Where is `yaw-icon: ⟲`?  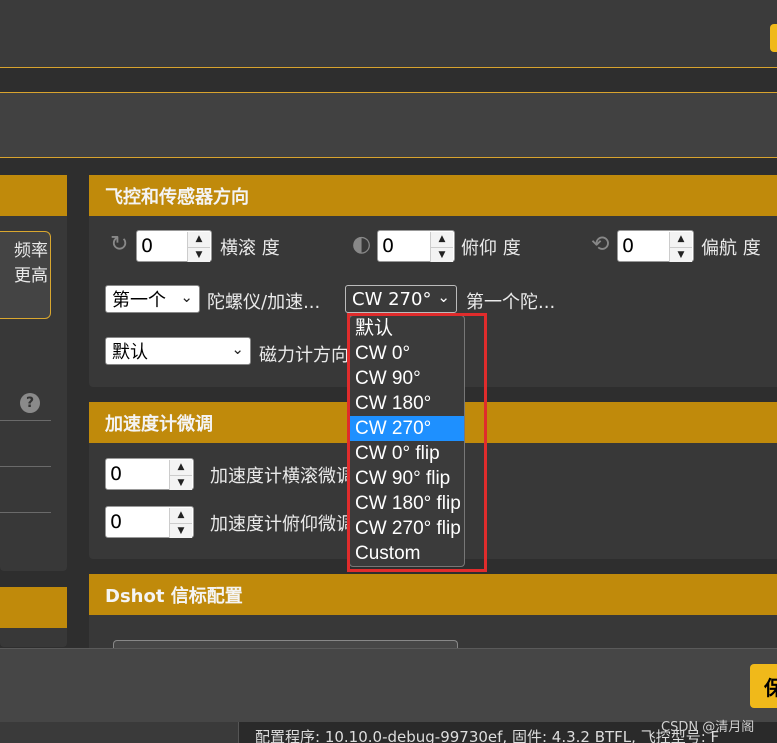 yaw-icon: ⟲ is located at coordinates (600, 244).